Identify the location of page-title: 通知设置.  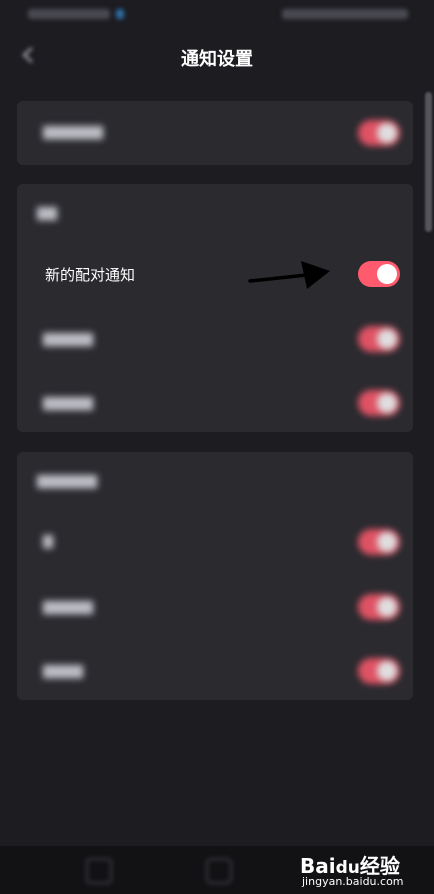
(217, 59).